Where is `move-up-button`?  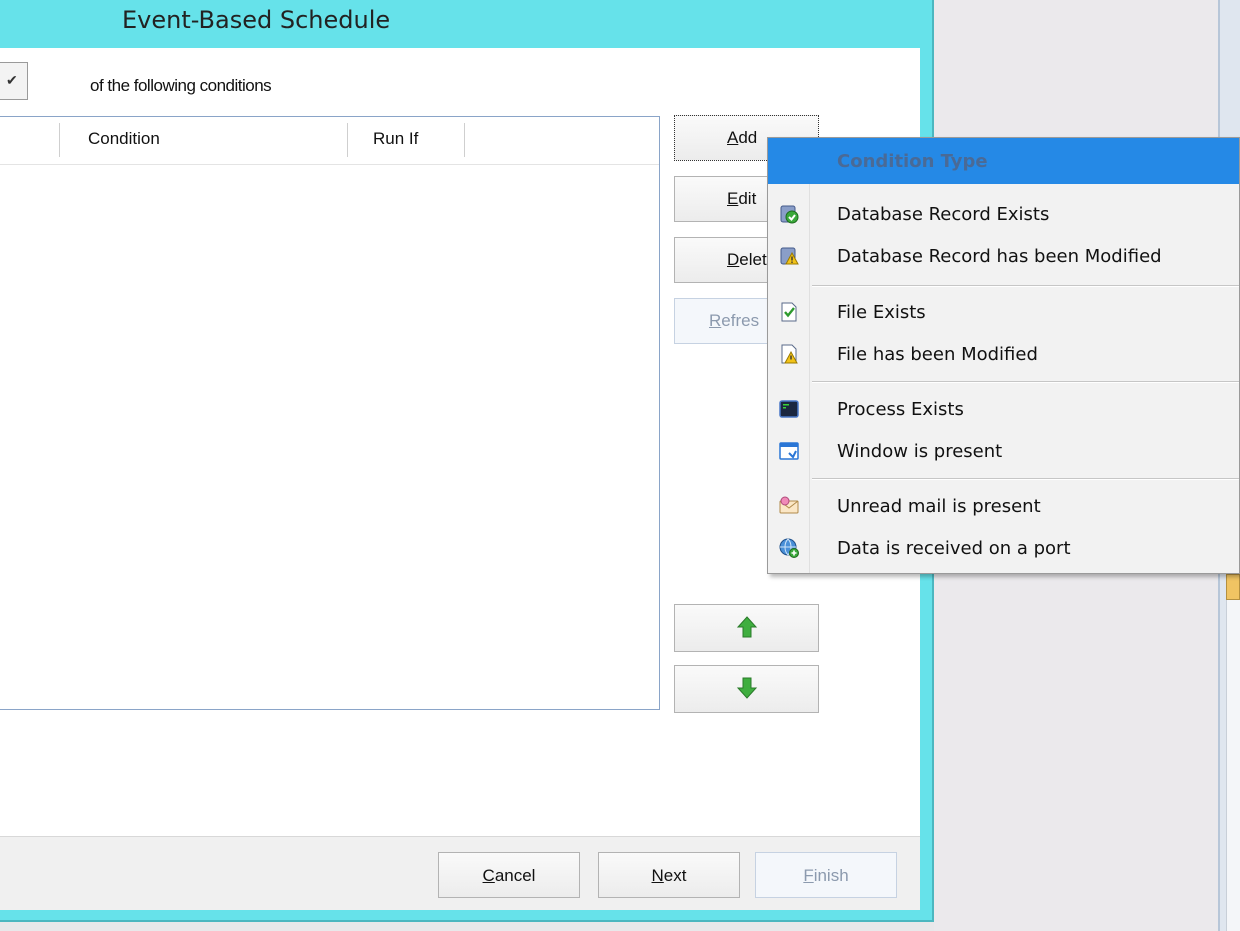
move-up-button is located at coordinates (746, 628).